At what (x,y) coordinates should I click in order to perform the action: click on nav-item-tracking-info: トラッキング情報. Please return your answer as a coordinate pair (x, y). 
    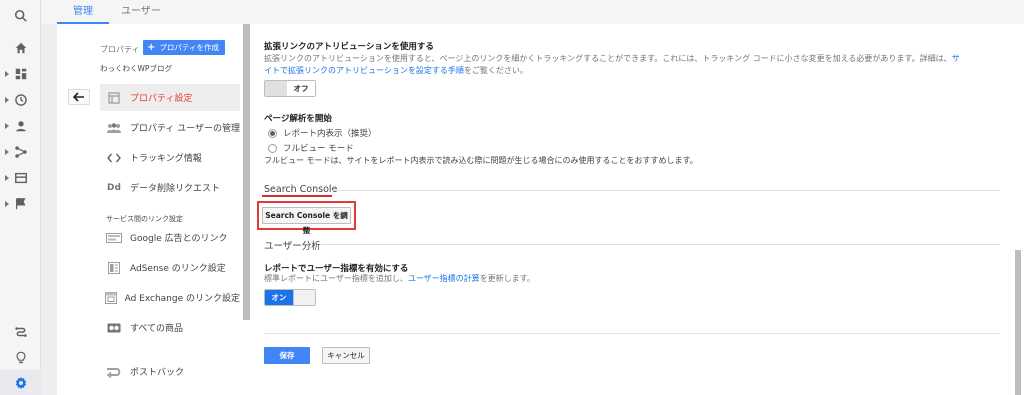
    Looking at the image, I should click on (170, 157).